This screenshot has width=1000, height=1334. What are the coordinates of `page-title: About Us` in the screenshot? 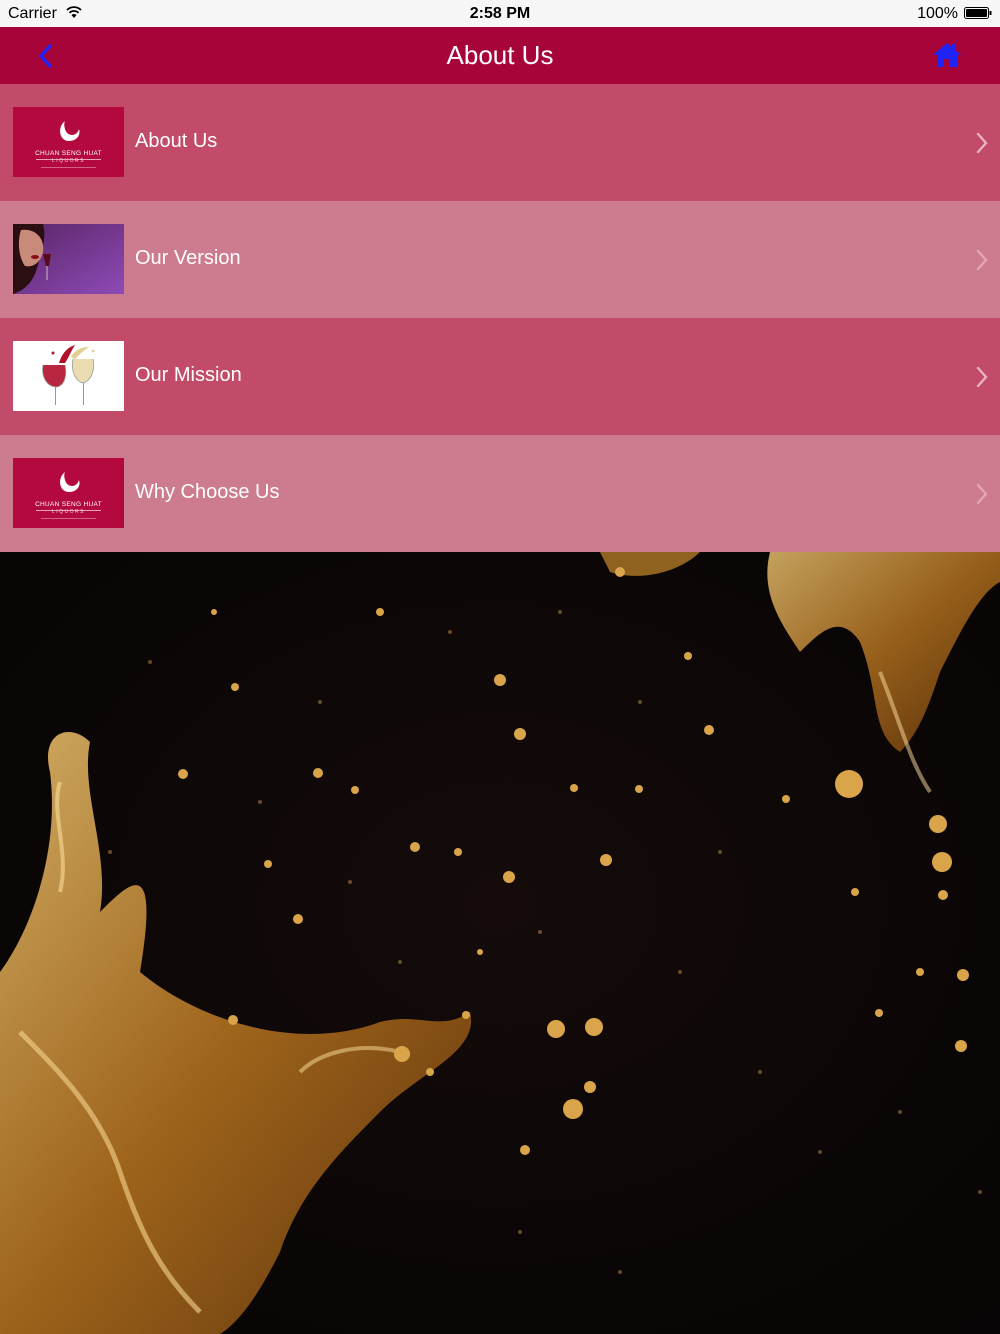 It's located at (500, 55).